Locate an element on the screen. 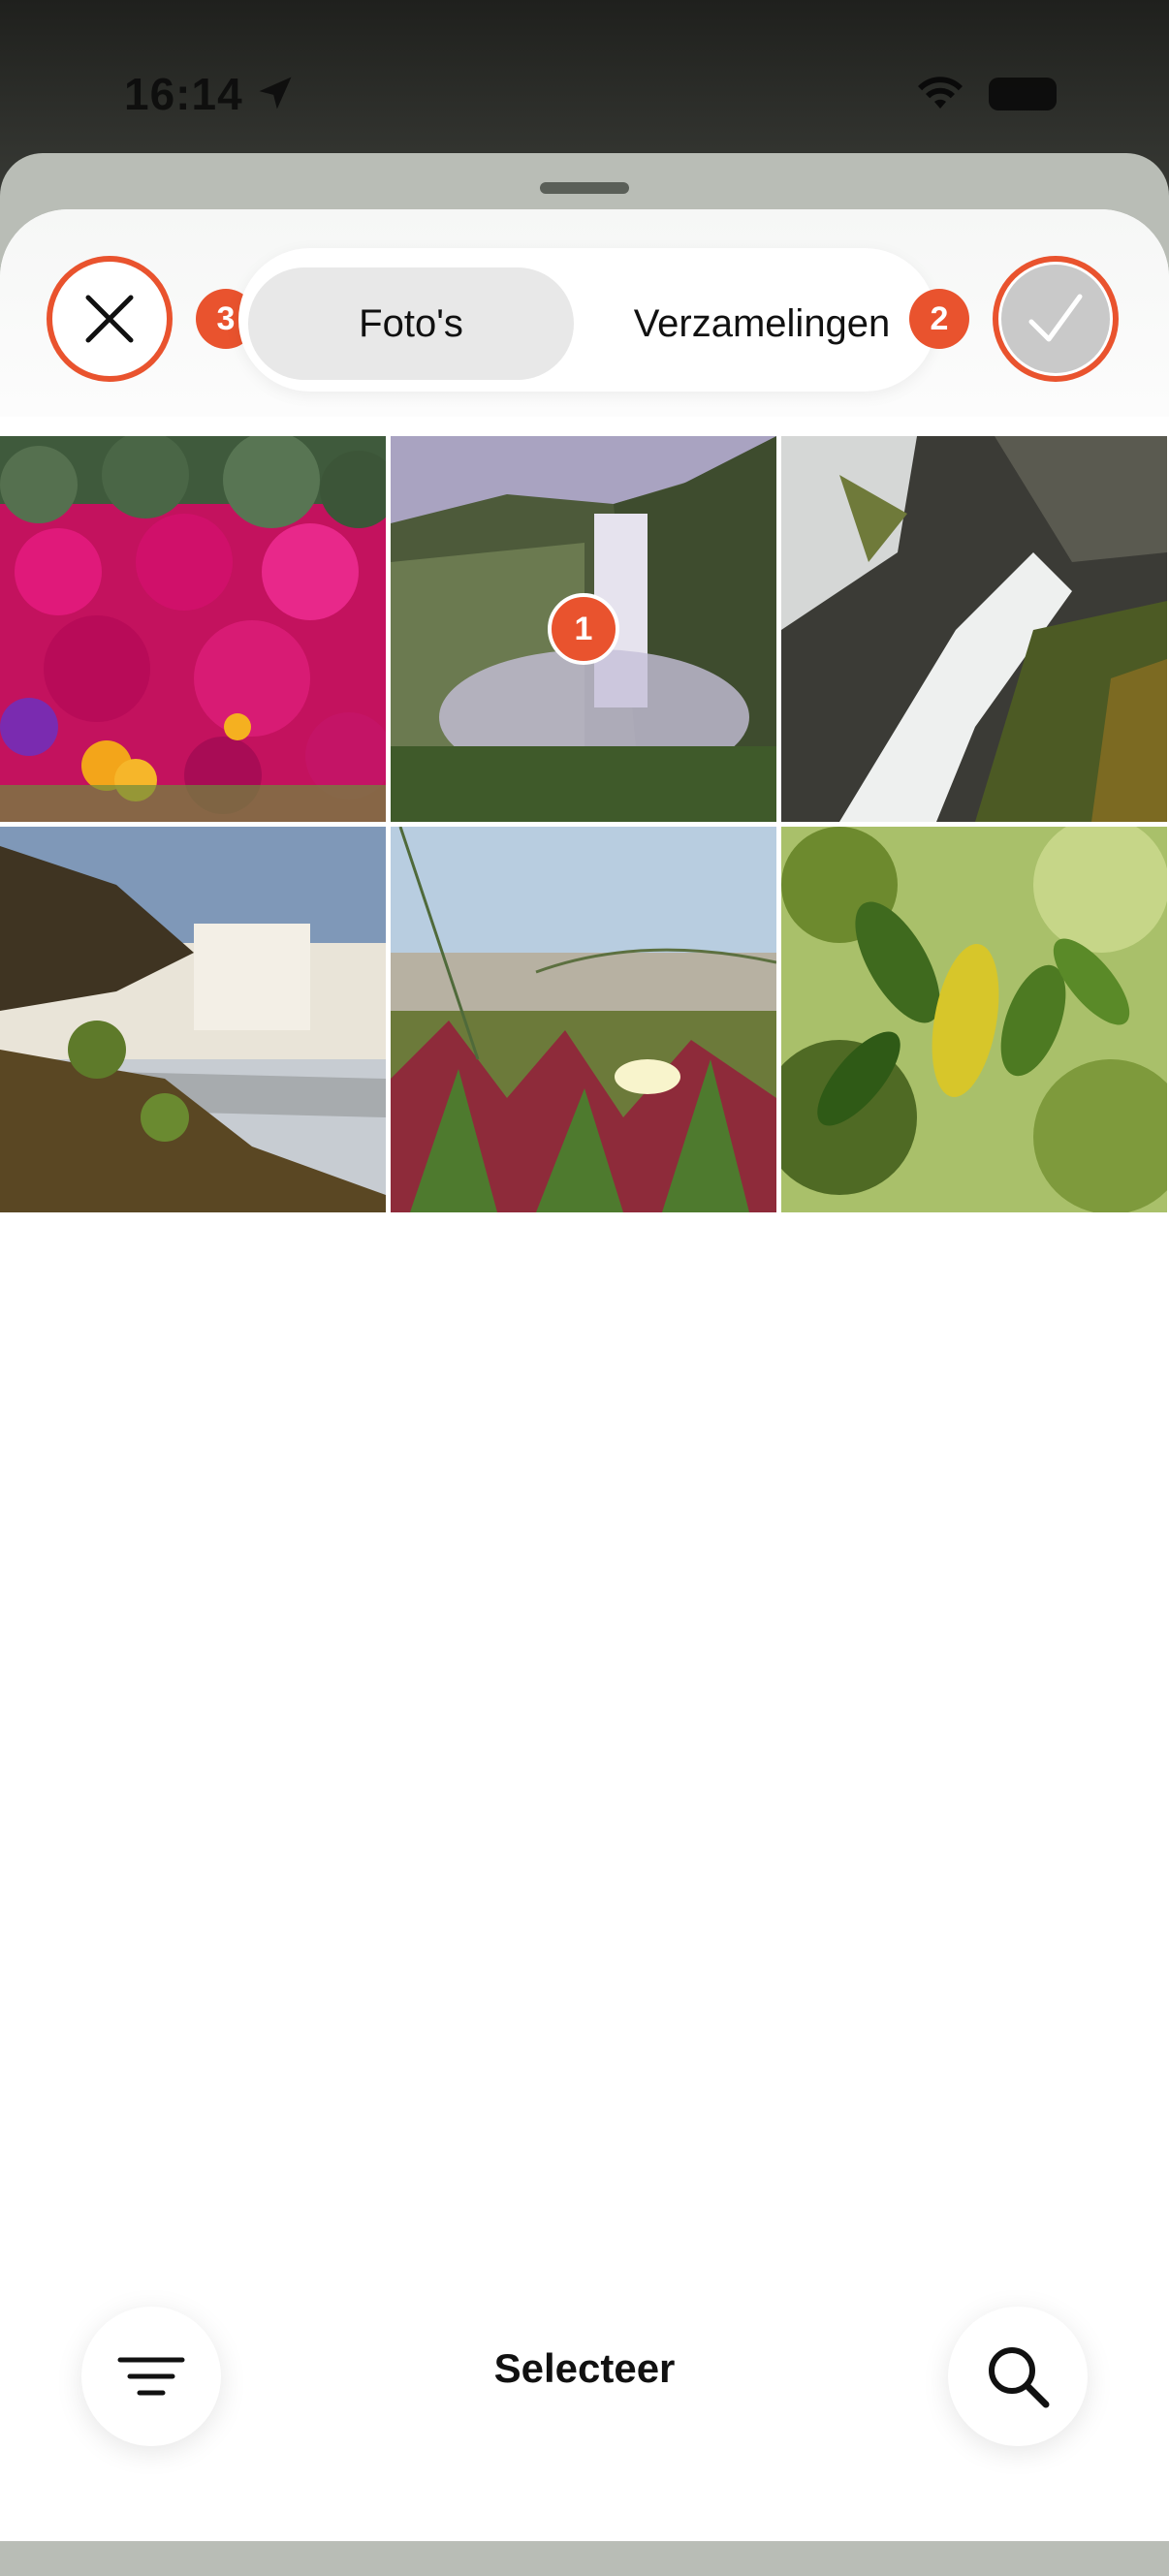  segmented-control: Foto's Verzamelingen is located at coordinates (587, 320).